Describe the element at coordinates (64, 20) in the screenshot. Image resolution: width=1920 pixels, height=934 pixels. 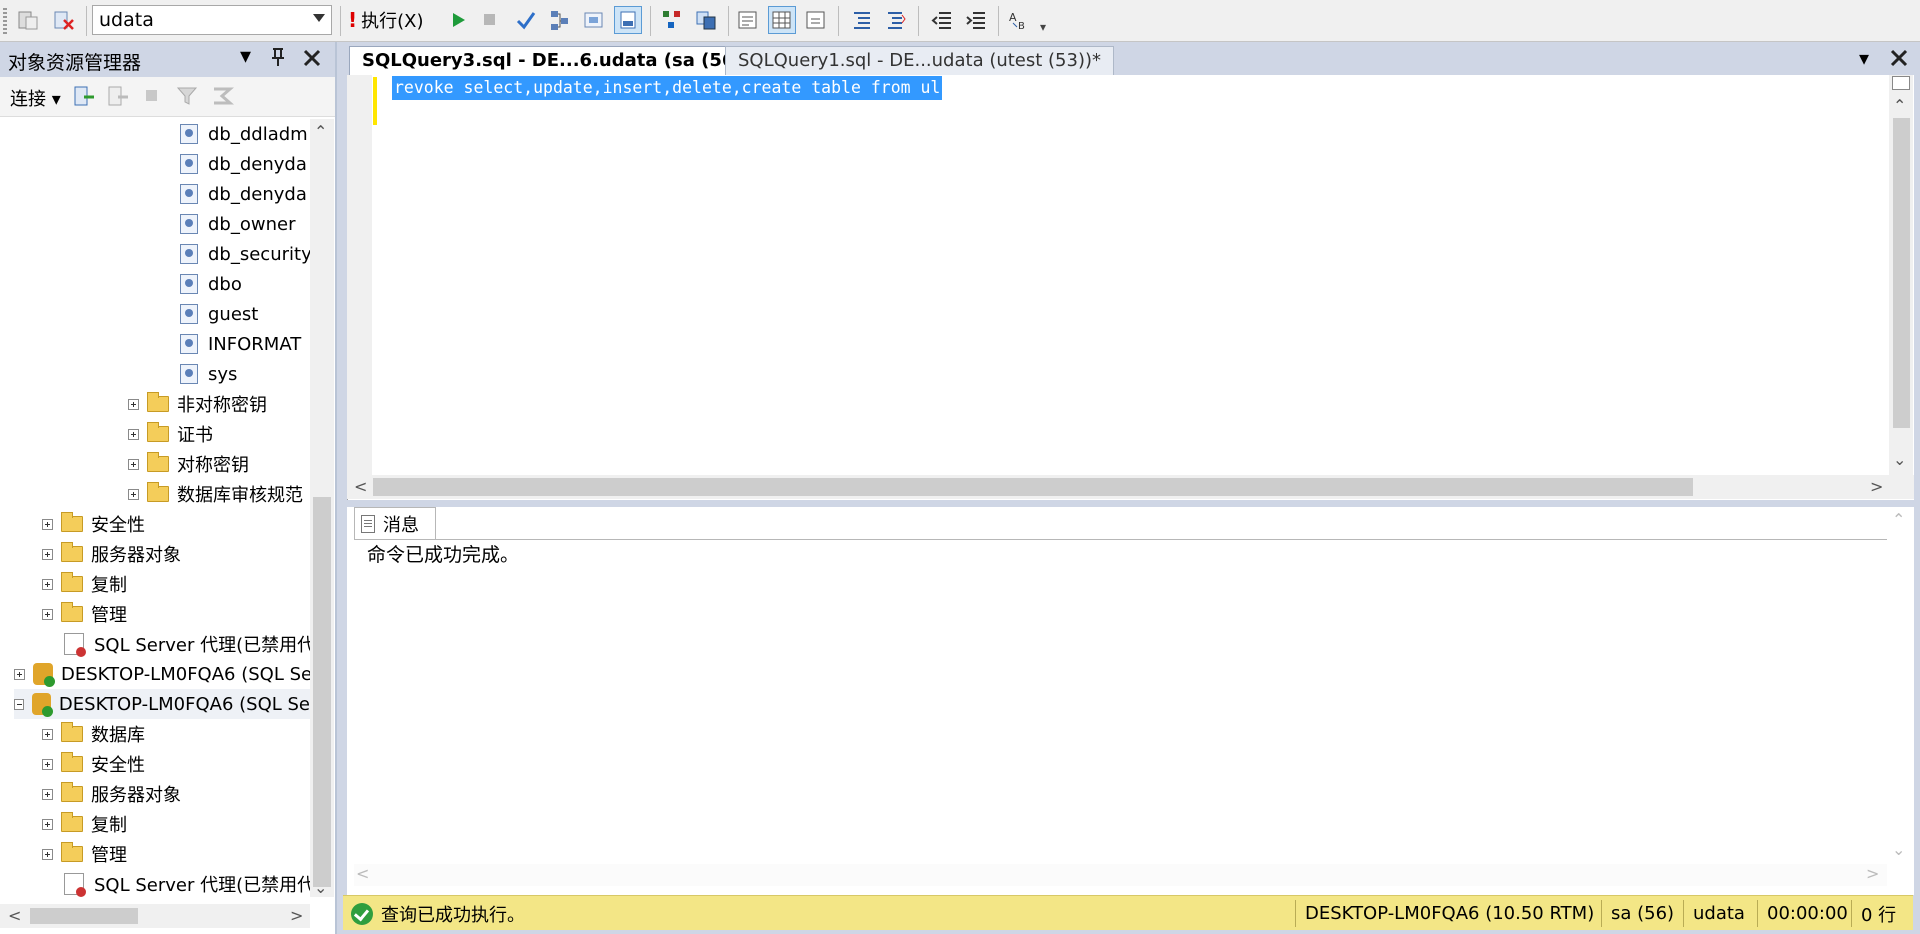
I see `disconnect-icon` at that location.